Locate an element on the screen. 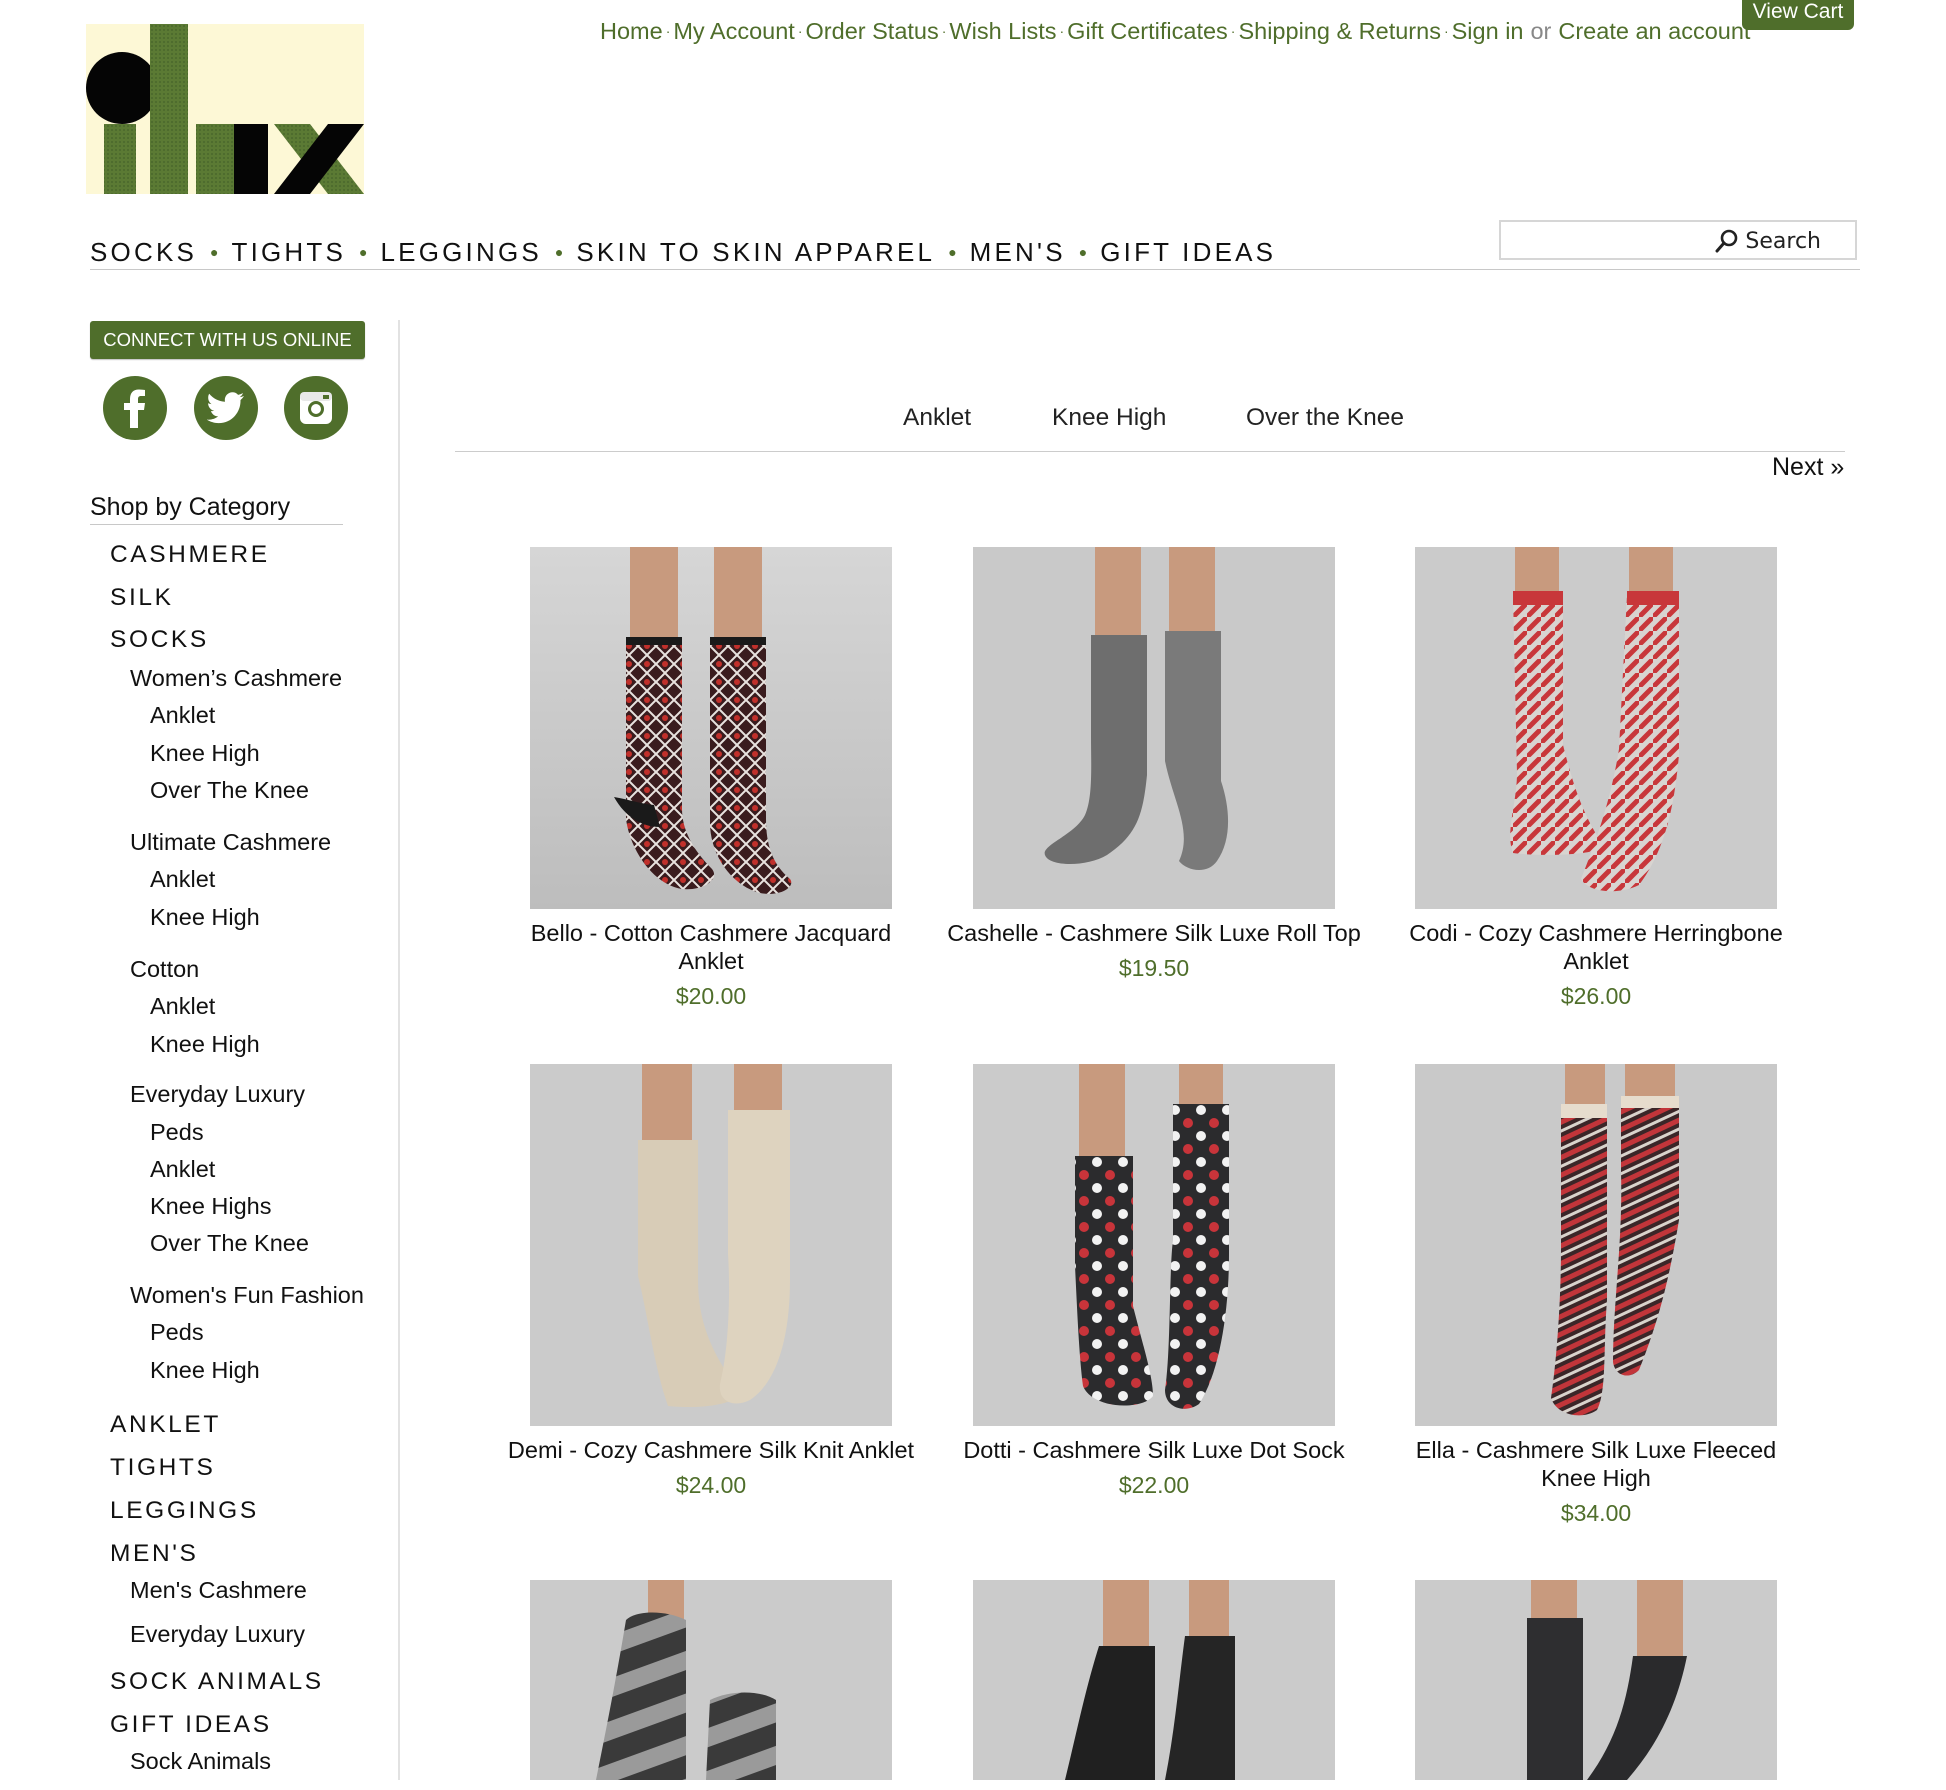 The width and height of the screenshot is (1946, 1790). category-ultimate-cashmere-knee-high: Knee High is located at coordinates (205, 917).